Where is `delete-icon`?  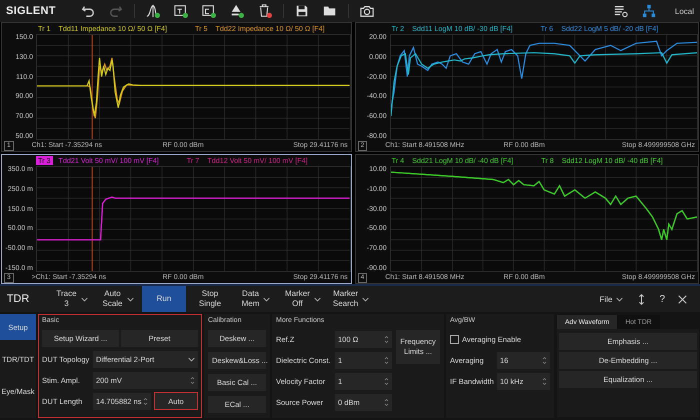
delete-icon is located at coordinates (265, 11).